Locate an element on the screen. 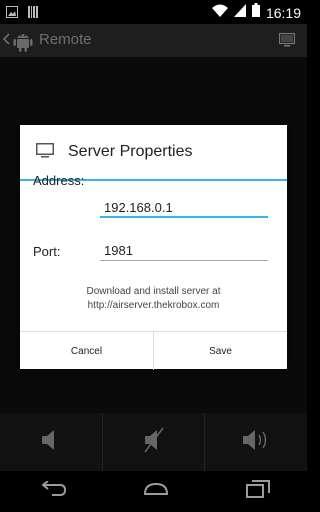  download-info-line: Download and install server at is located at coordinates (153, 291).